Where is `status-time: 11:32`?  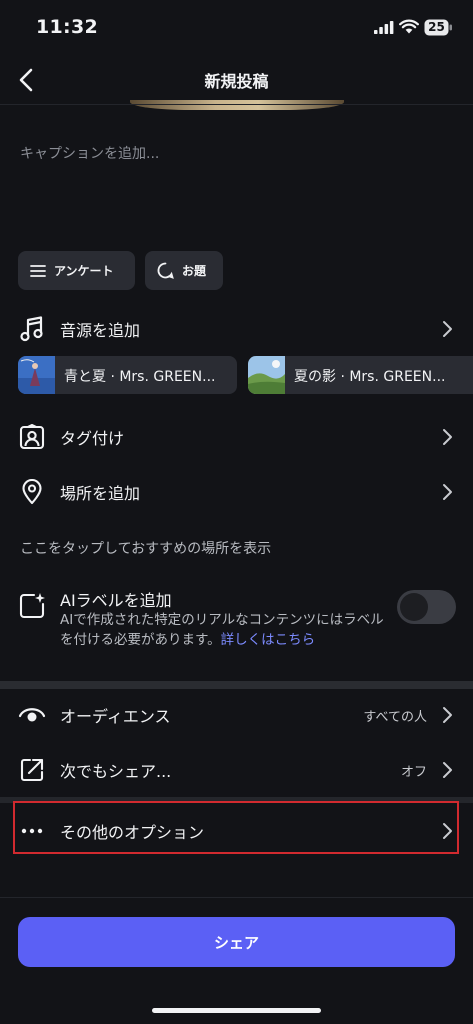
status-time: 11:32 is located at coordinates (67, 27).